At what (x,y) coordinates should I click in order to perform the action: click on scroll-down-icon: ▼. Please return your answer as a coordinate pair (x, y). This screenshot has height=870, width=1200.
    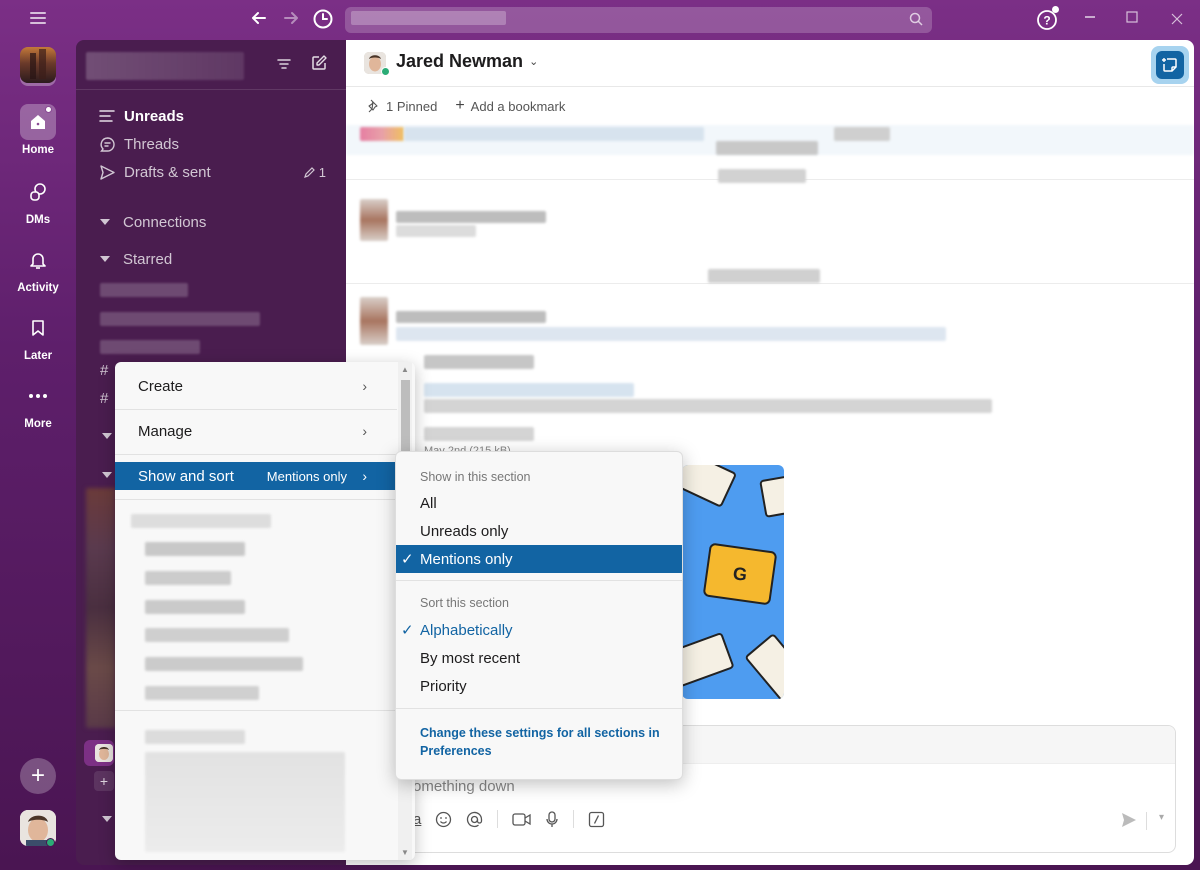
    Looking at the image, I should click on (405, 852).